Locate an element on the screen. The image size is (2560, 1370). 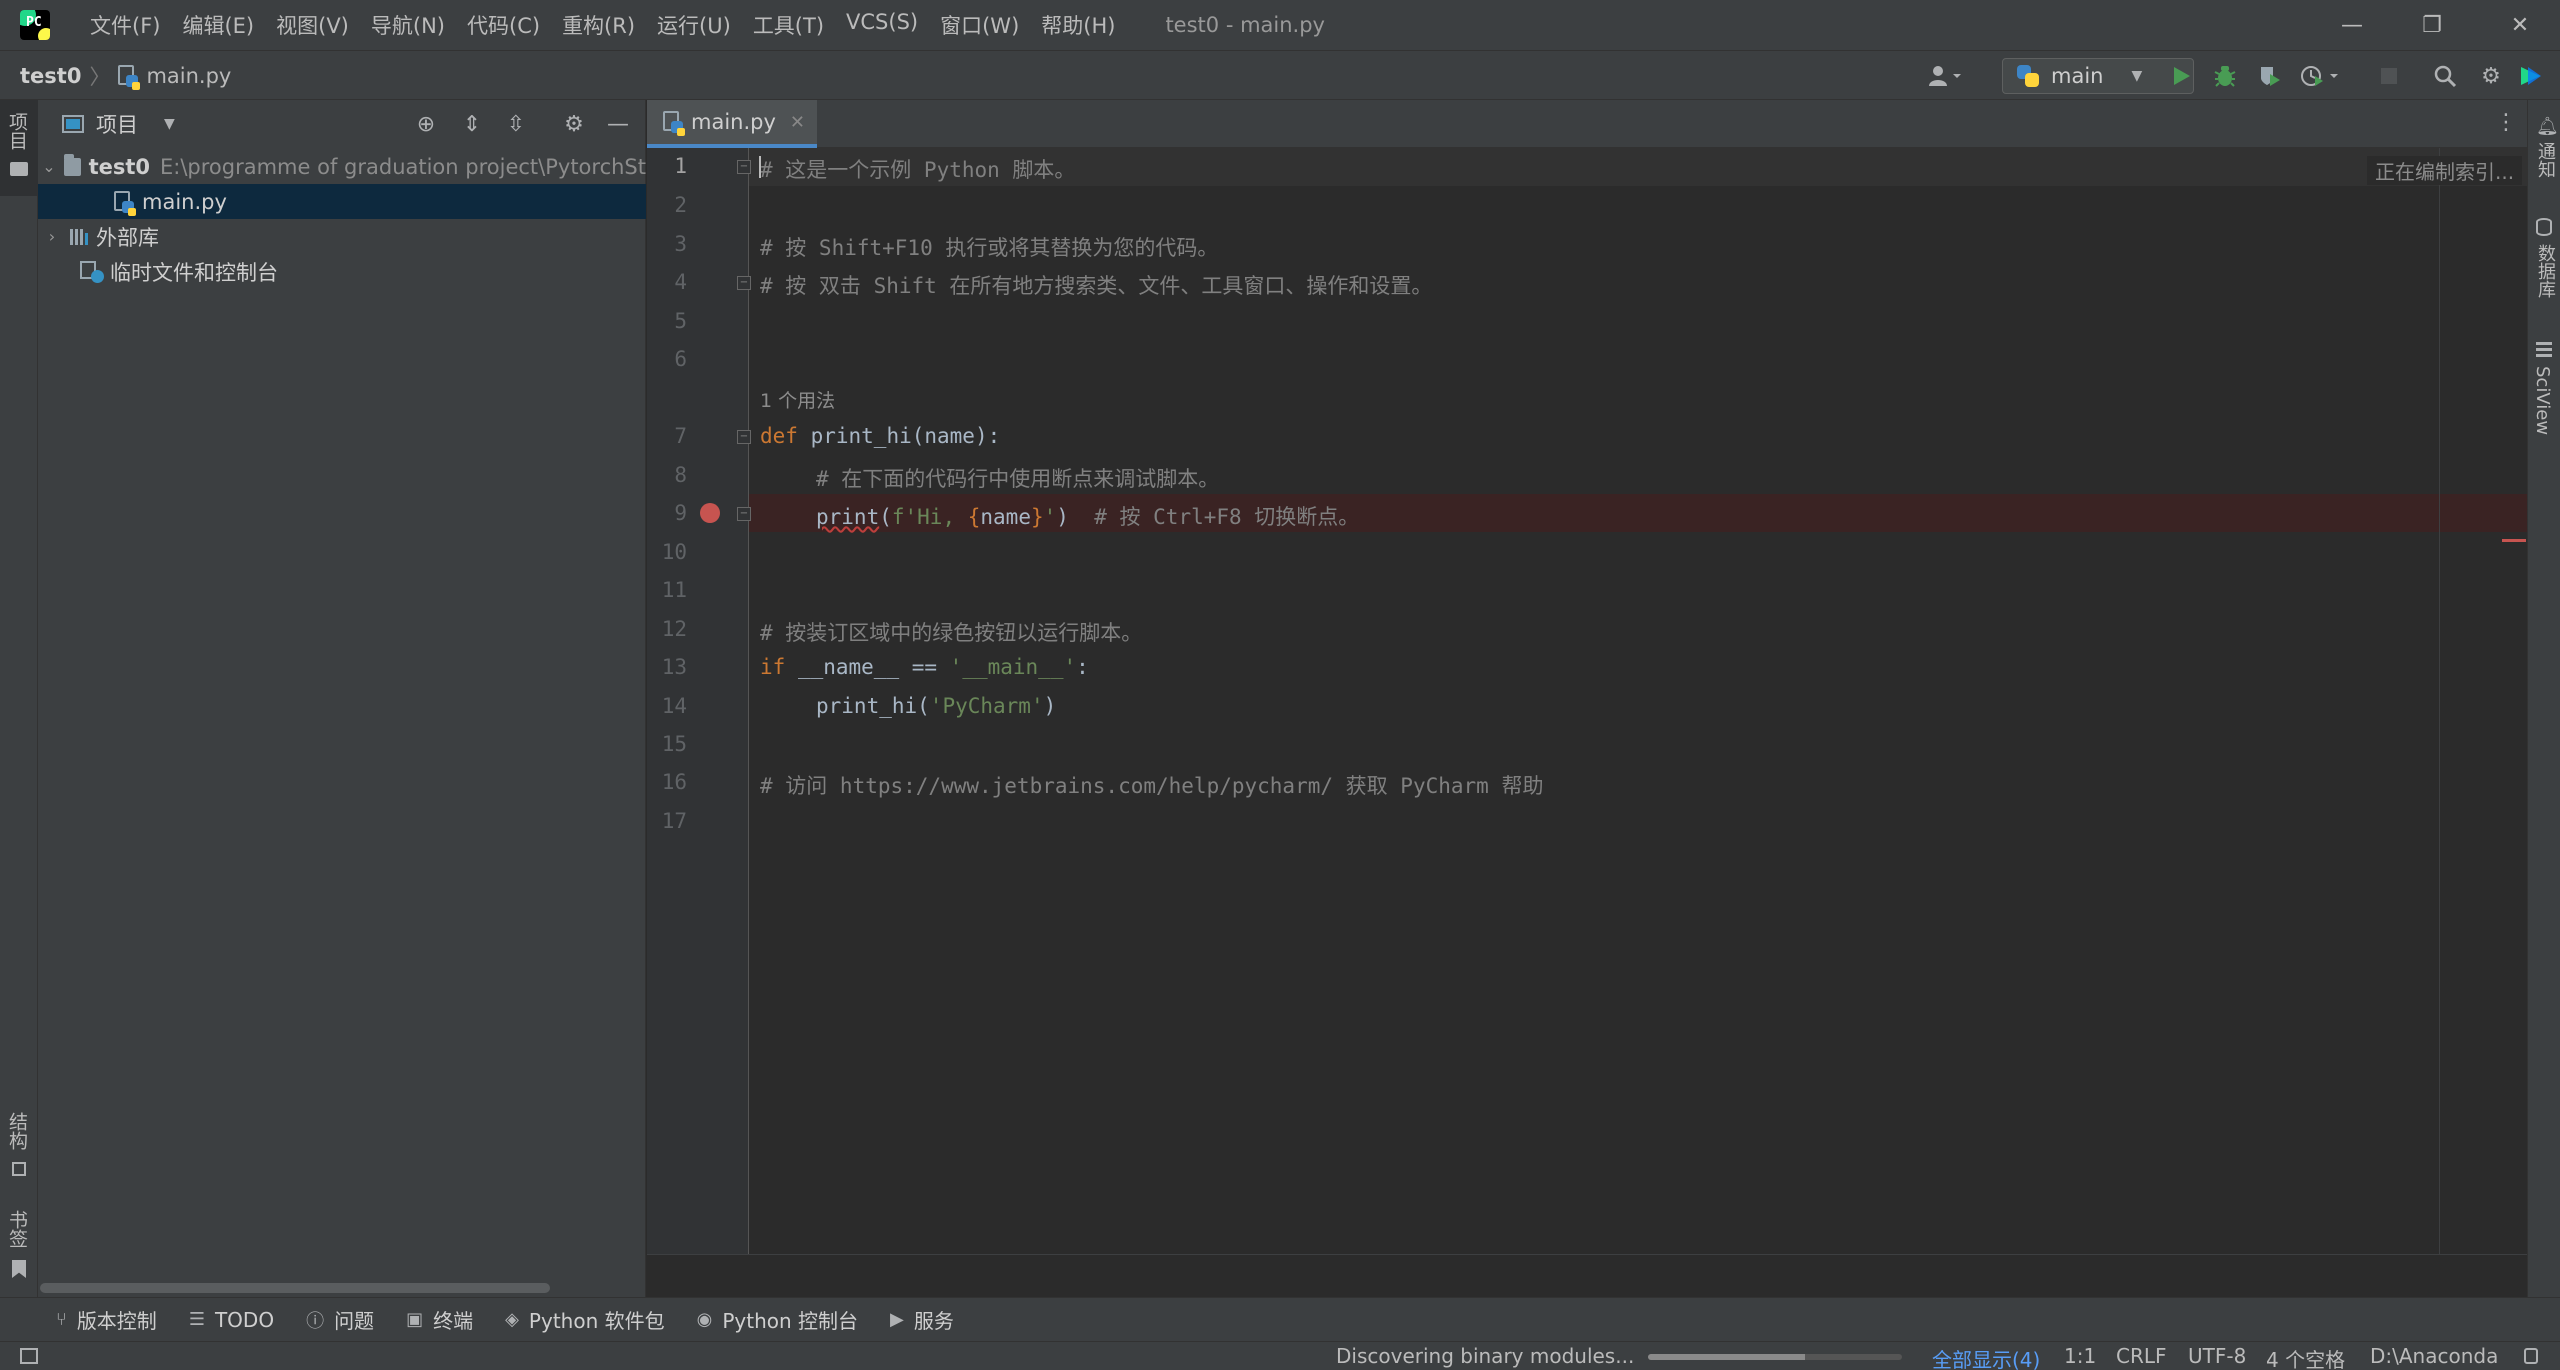
indent-setting: 4 个空格 is located at coordinates (2305, 1357).